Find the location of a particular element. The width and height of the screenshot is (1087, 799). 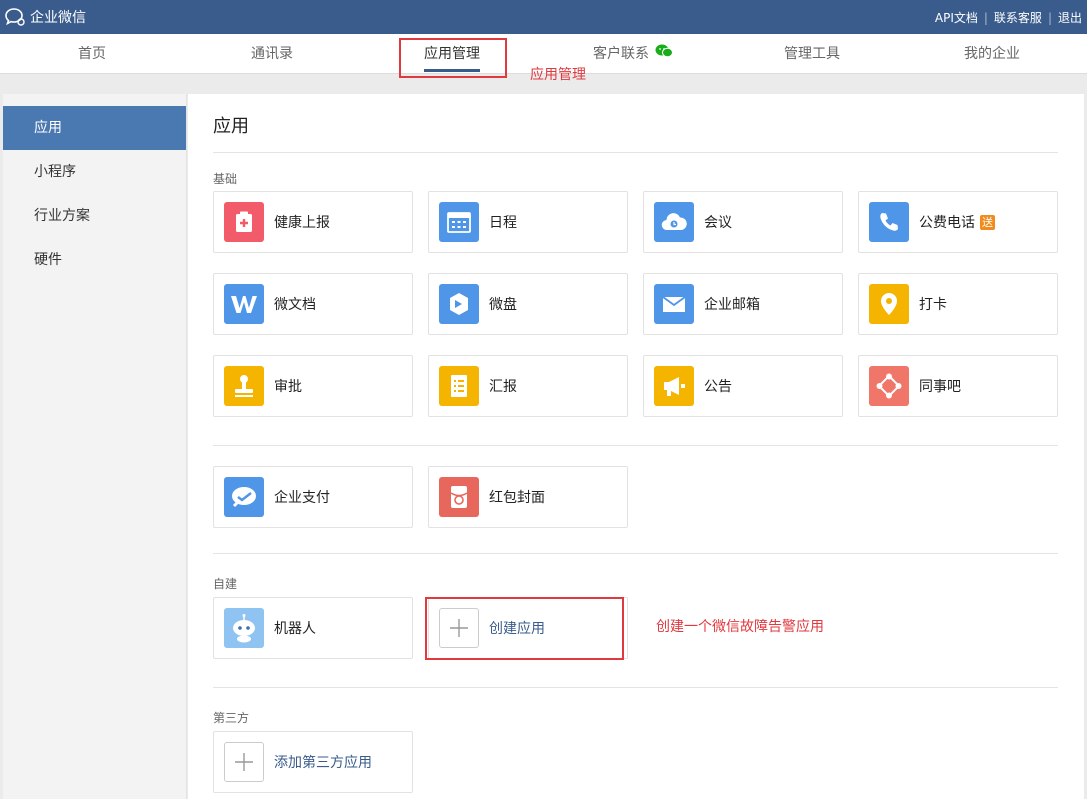

annotation-text-nav: 应用管理 is located at coordinates (558, 75).